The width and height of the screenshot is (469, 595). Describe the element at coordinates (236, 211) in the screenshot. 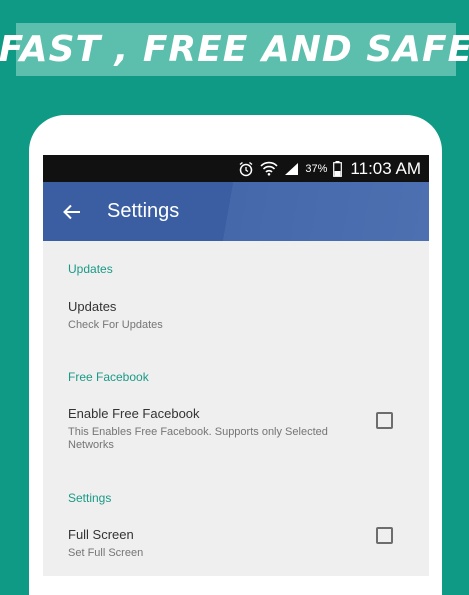

I see `app-bar: Settings` at that location.